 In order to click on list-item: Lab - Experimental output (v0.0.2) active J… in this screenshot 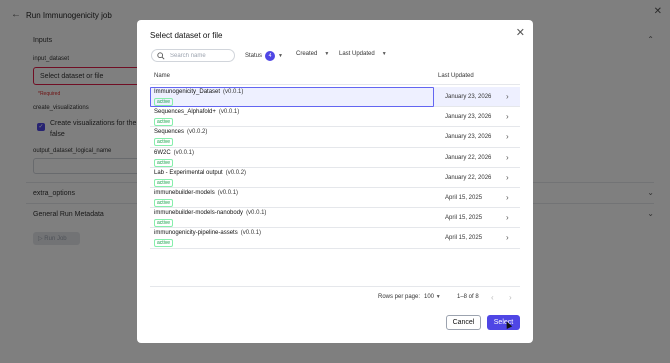, I will do `click(335, 178)`.